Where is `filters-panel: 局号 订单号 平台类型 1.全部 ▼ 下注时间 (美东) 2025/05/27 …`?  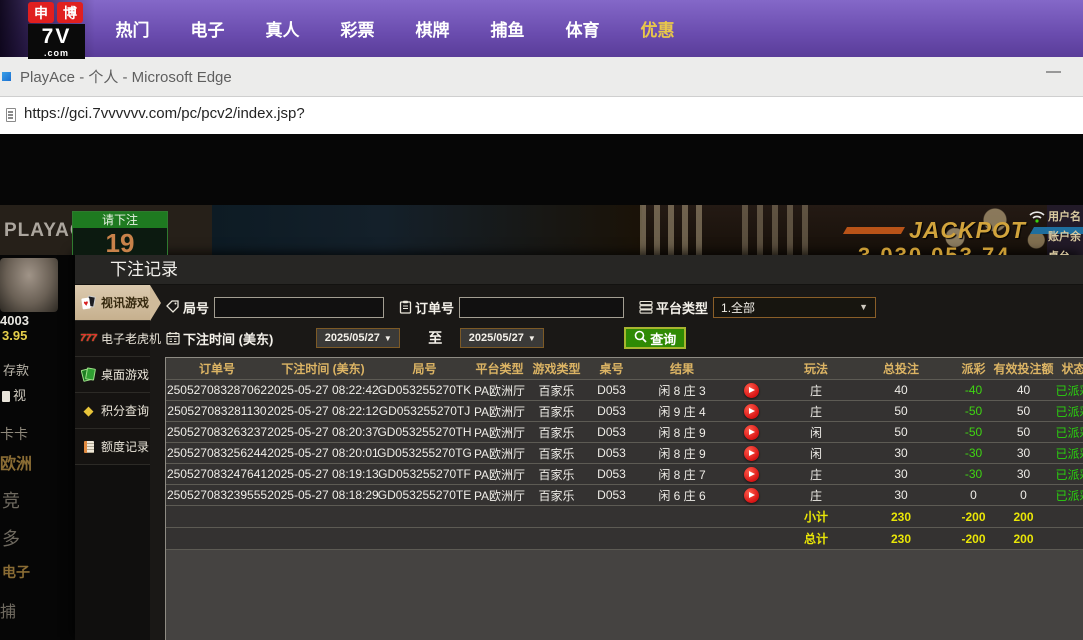 filters-panel: 局号 订单号 平台类型 1.全部 ▼ 下注时间 (美东) 2025/05/27 … is located at coordinates (624, 322).